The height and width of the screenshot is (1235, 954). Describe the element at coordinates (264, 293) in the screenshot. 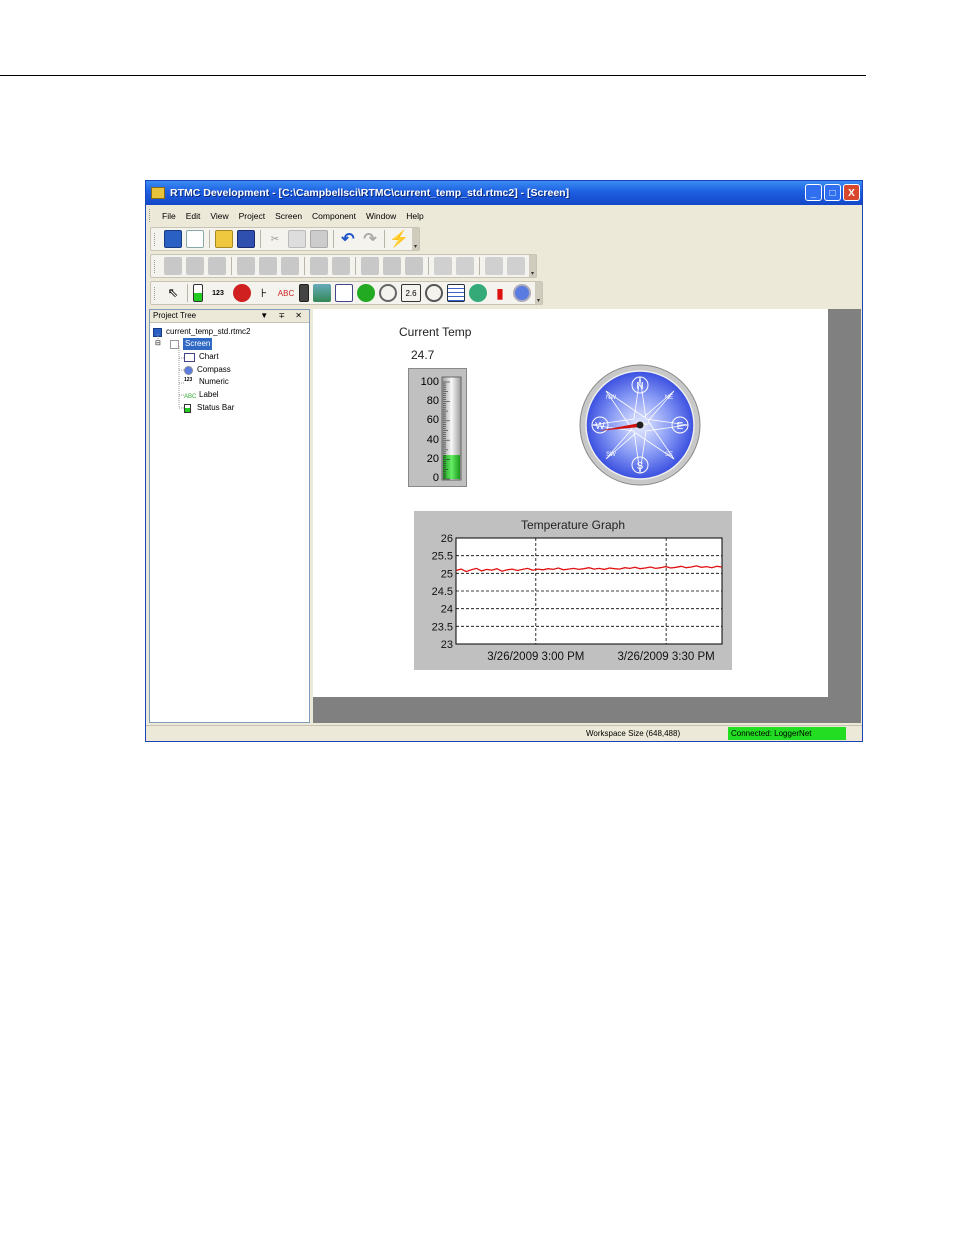

I see `digital-icon: ⊦` at that location.